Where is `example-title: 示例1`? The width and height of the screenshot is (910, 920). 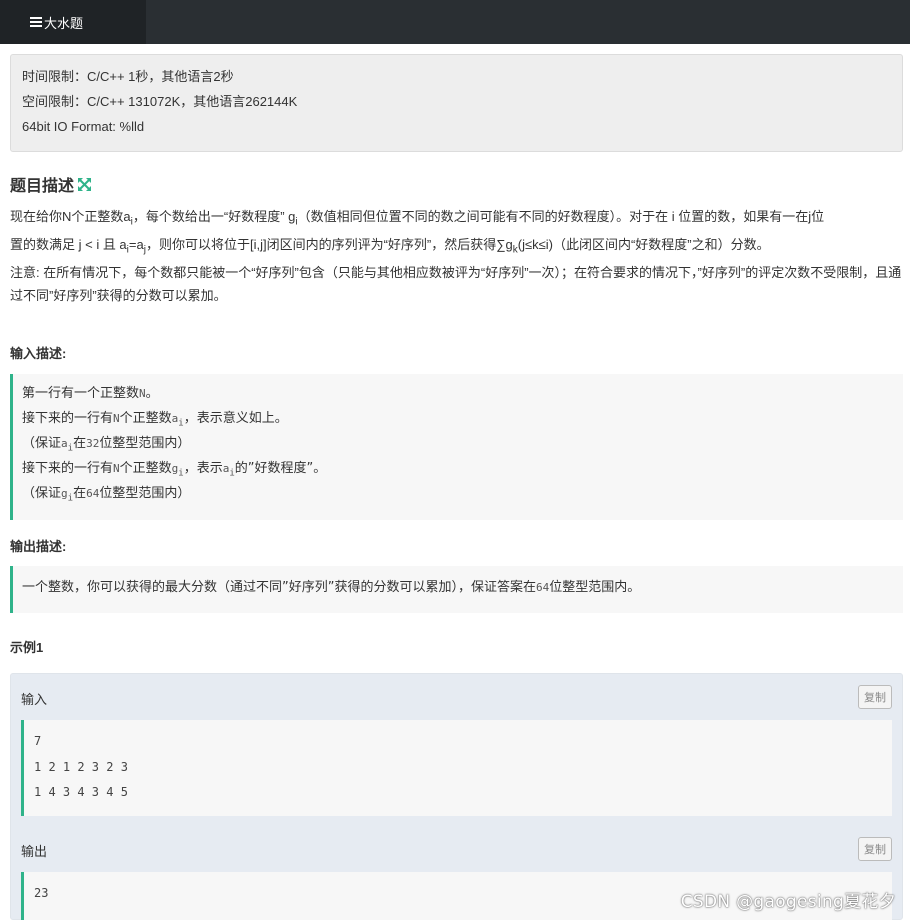
example-title: 示例1 is located at coordinates (27, 647).